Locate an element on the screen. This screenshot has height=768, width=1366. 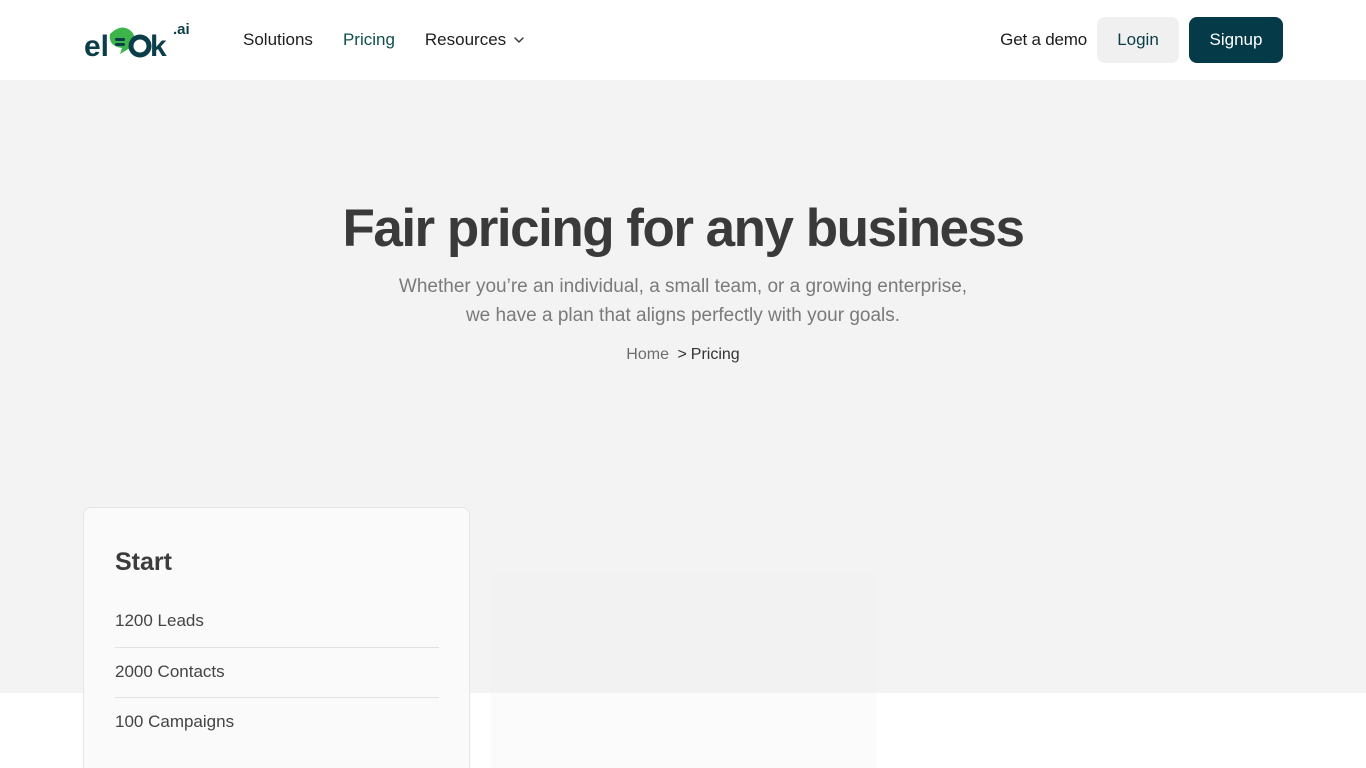
nav-solutions-label: Solutions is located at coordinates (278, 39).